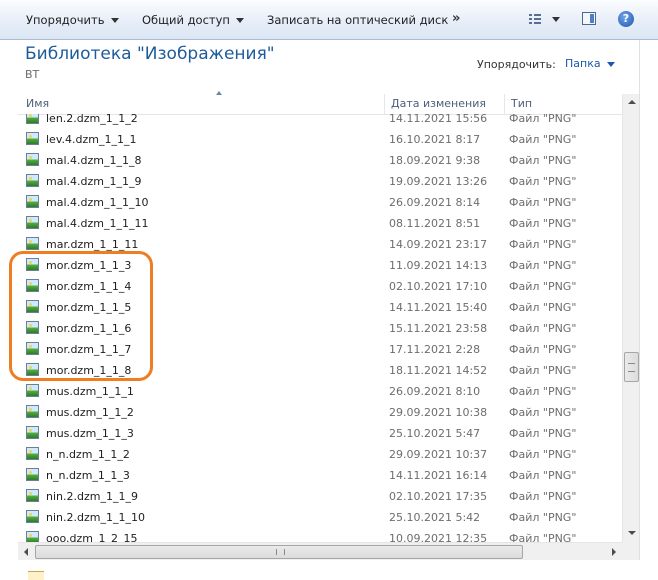 The image size is (658, 580). I want to click on file-row: mal.4.dzm_1_1_8 18.09.2021 9:38 Файл "PNG", so click(320, 160).